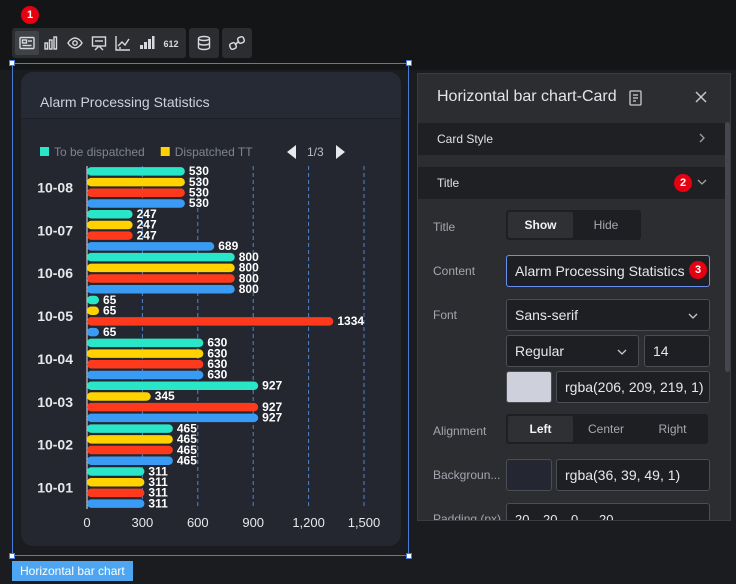 The height and width of the screenshot is (584, 736). Describe the element at coordinates (633, 475) in the screenshot. I see `background-color-input: rgba(36, 39, 49, 1)` at that location.